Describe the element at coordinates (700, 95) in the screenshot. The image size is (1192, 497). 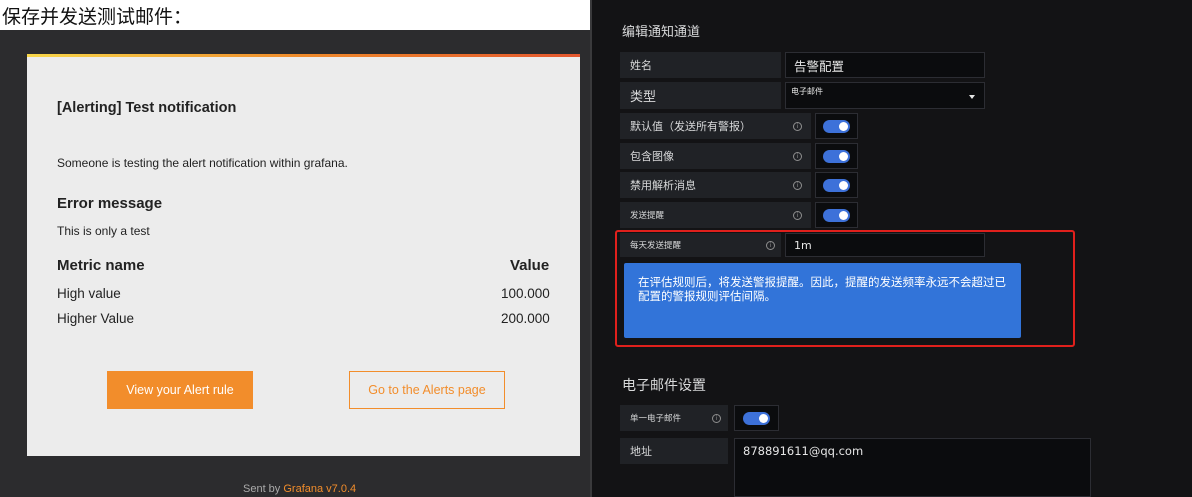
I see `type-label: 类型` at that location.